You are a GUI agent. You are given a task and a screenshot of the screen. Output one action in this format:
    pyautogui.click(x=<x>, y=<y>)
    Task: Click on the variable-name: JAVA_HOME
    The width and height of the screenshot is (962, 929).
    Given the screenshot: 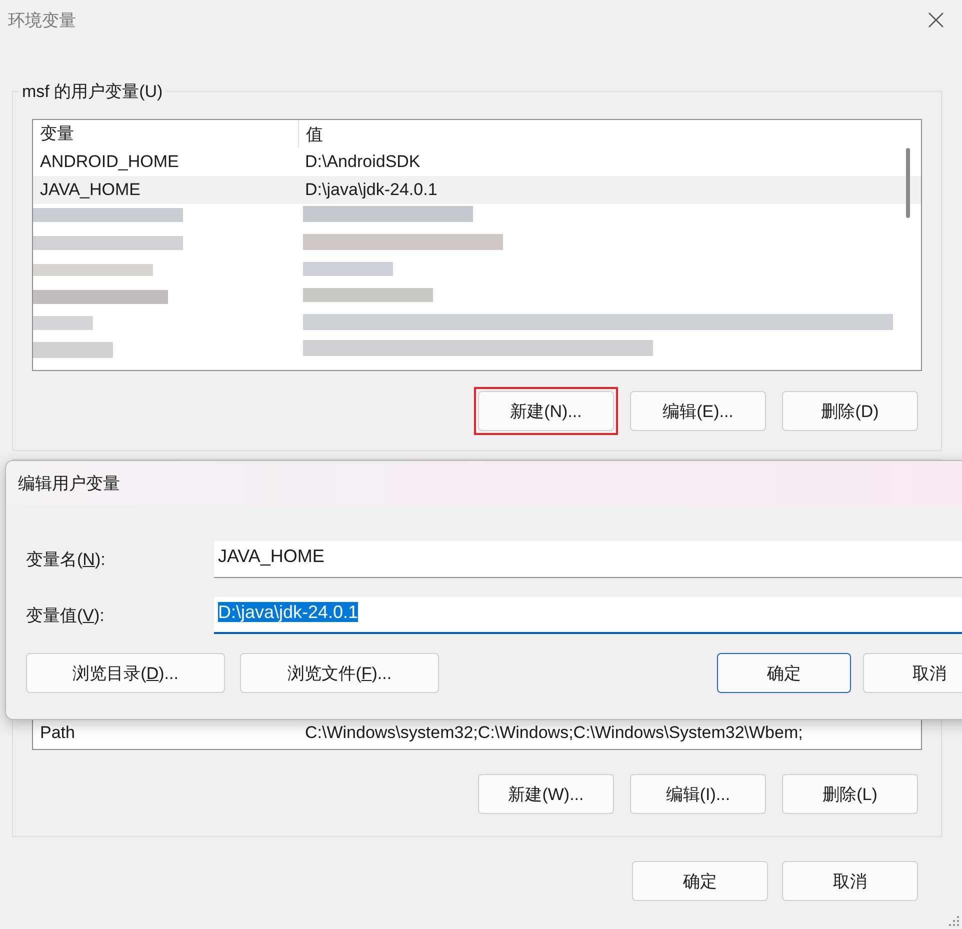 What is the action you would take?
    pyautogui.click(x=90, y=190)
    